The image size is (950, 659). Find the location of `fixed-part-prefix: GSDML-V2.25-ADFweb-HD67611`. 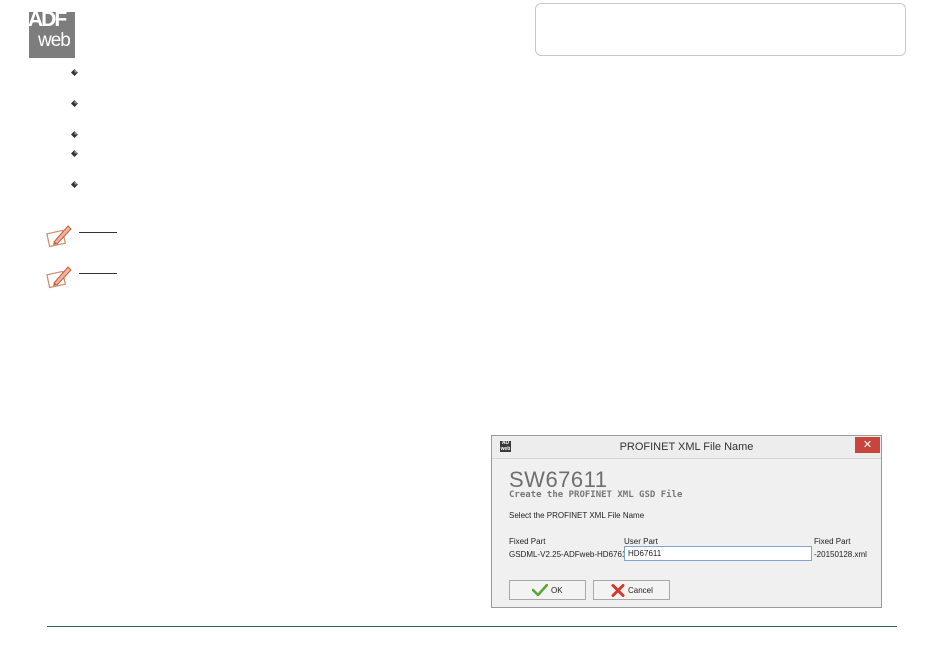

fixed-part-prefix: GSDML-V2.25-ADFweb-HD67611 is located at coordinates (570, 554).